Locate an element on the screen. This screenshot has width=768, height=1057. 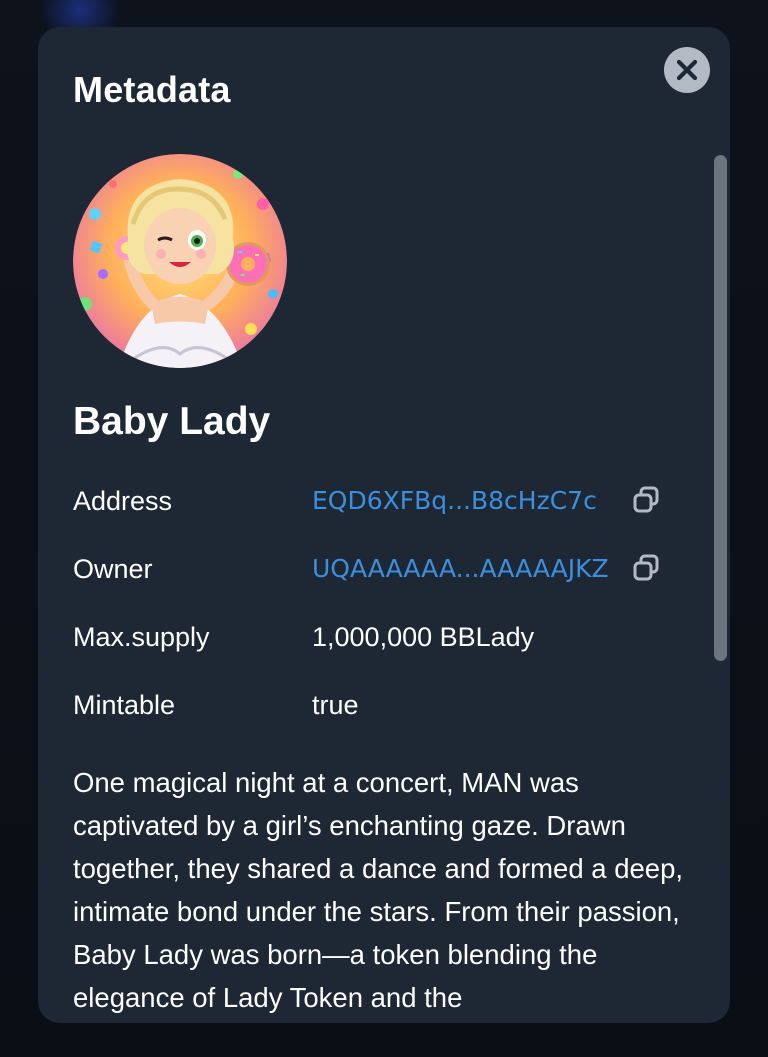
close-button is located at coordinates (687, 70).